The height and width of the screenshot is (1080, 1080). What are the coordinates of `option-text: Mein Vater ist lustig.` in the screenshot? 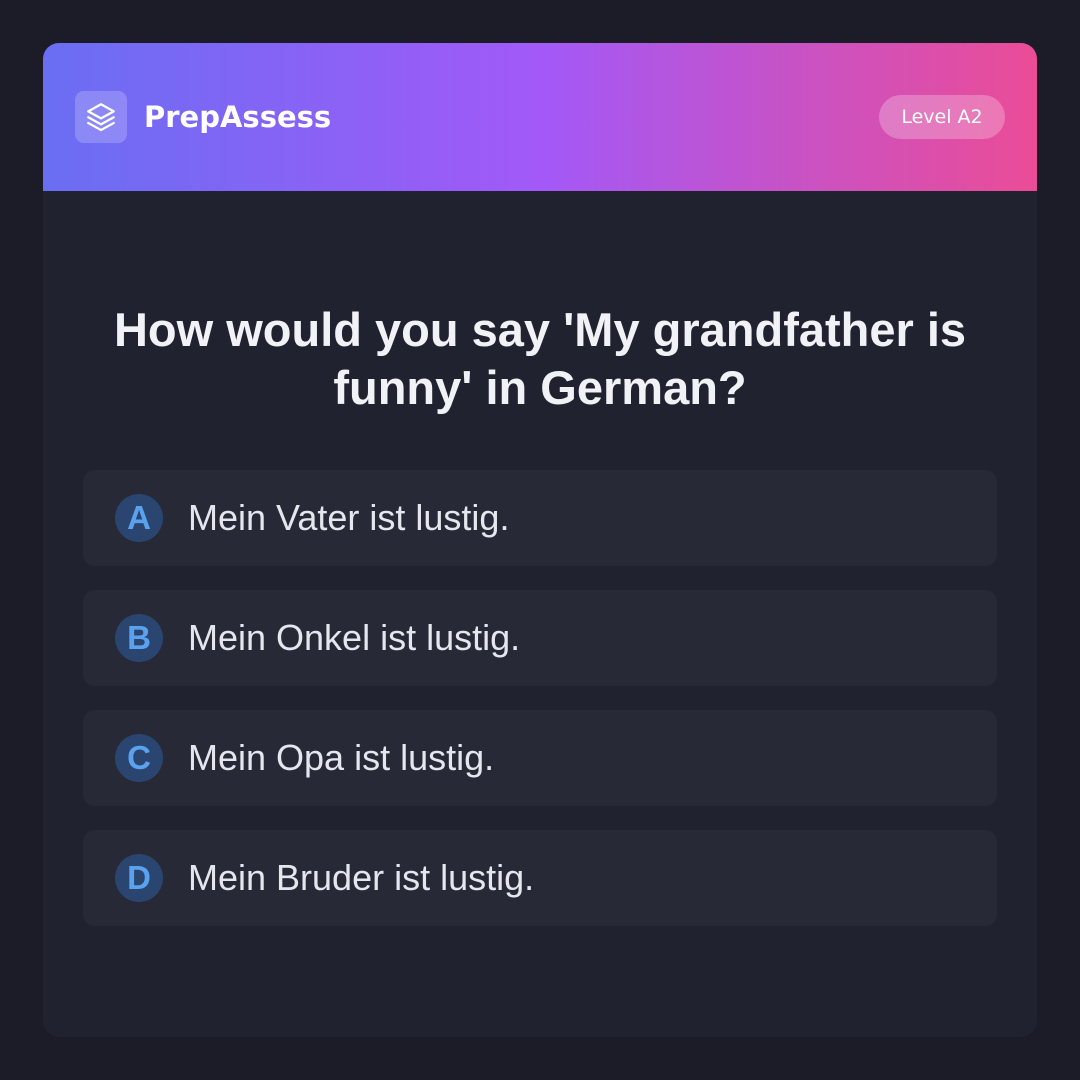 It's located at (349, 517).